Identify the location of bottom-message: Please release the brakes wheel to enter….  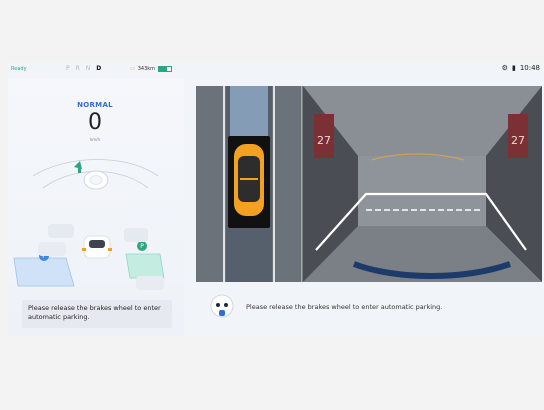
(344, 307).